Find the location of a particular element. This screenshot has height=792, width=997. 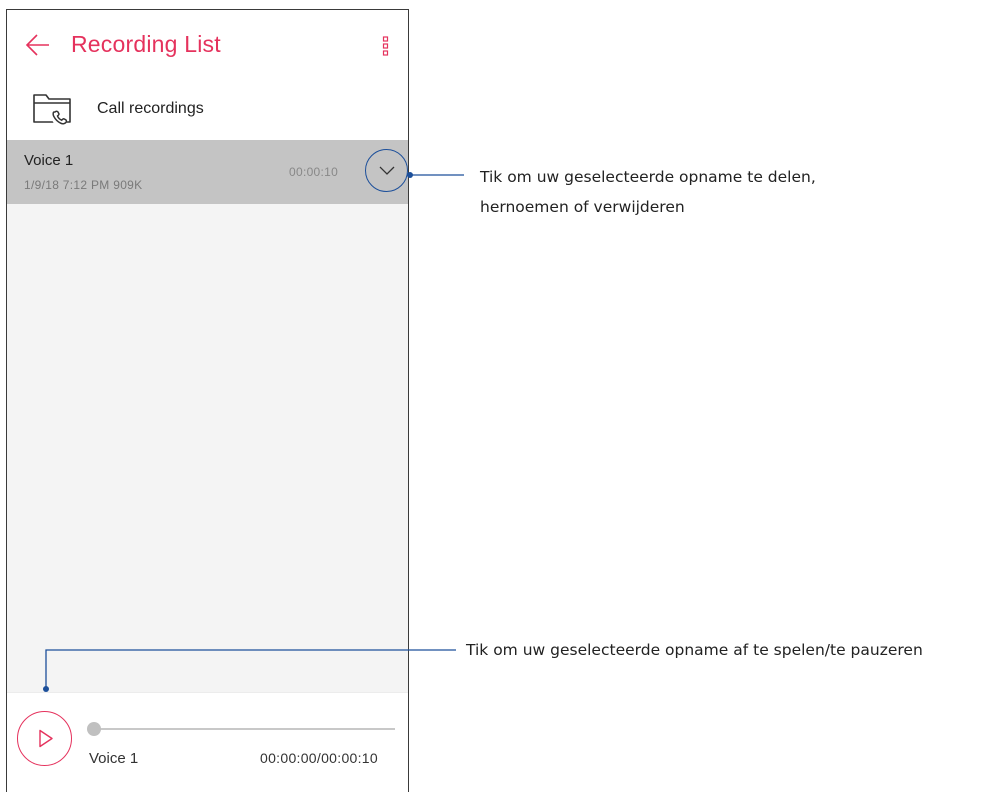

callout-expand-line2: hernoemen of verwijderen is located at coordinates (582, 207).